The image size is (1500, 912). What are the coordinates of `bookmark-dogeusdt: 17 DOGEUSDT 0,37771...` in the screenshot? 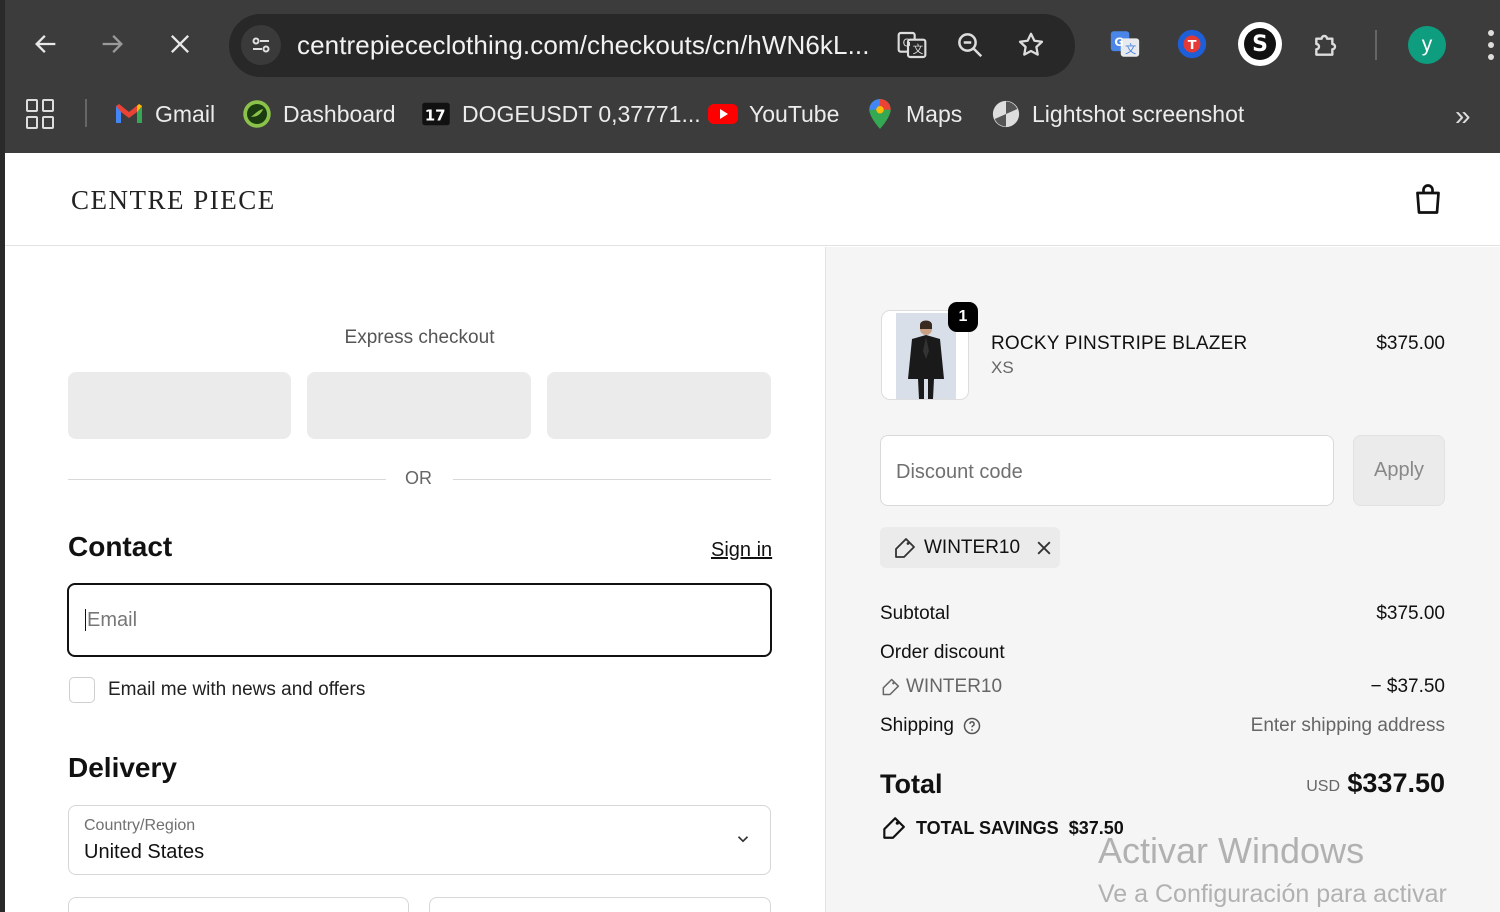 It's located at (560, 114).